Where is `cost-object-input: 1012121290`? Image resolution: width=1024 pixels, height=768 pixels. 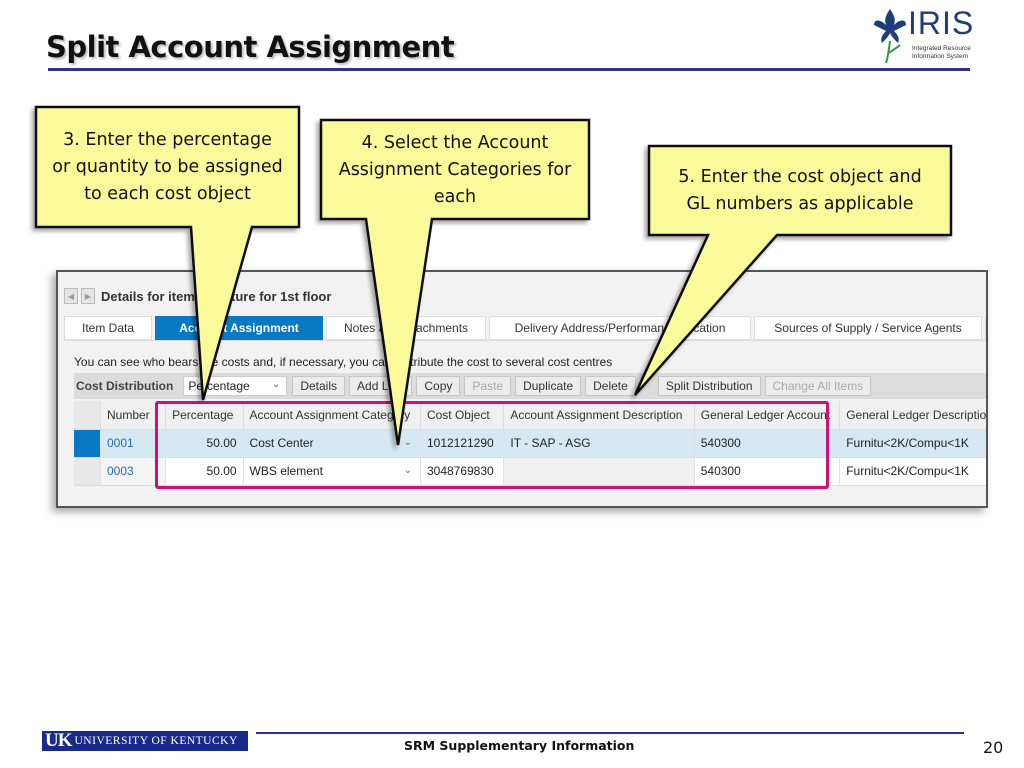
cost-object-input: 1012121290 is located at coordinates (462, 443).